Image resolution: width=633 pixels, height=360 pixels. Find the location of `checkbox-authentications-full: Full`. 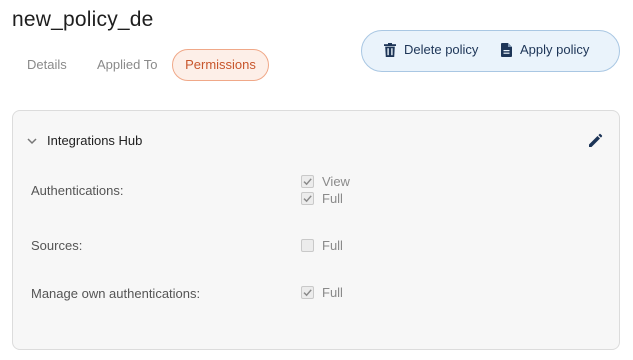

checkbox-authentications-full: Full is located at coordinates (322, 198).